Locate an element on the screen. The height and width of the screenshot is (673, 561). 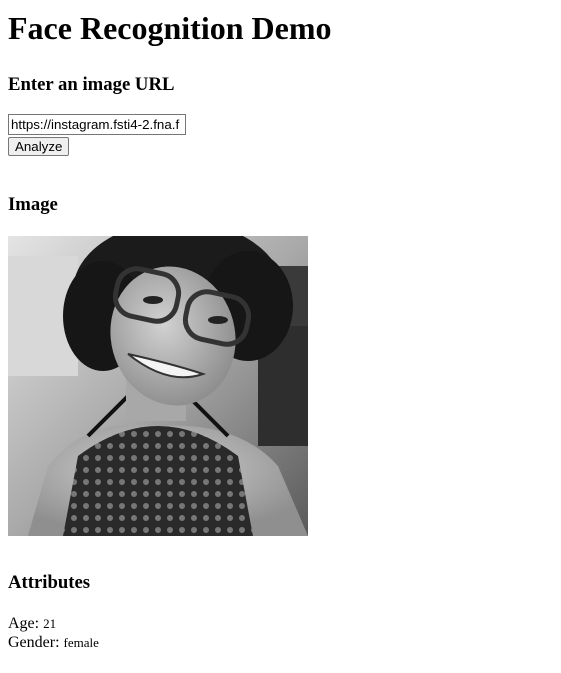
gender-label: Gender: is located at coordinates (34, 642).